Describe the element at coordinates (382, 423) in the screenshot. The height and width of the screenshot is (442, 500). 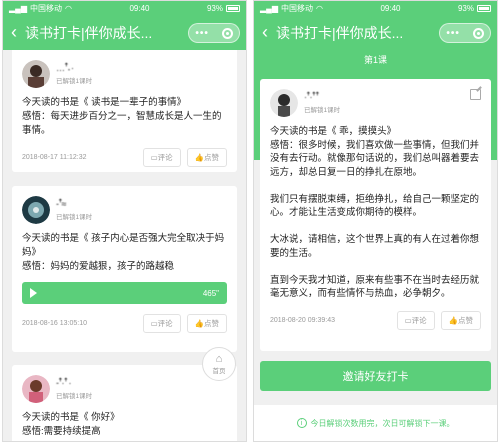
I see `notice-text: 今日解锁次数用完，次日可解锁下一课。` at that location.